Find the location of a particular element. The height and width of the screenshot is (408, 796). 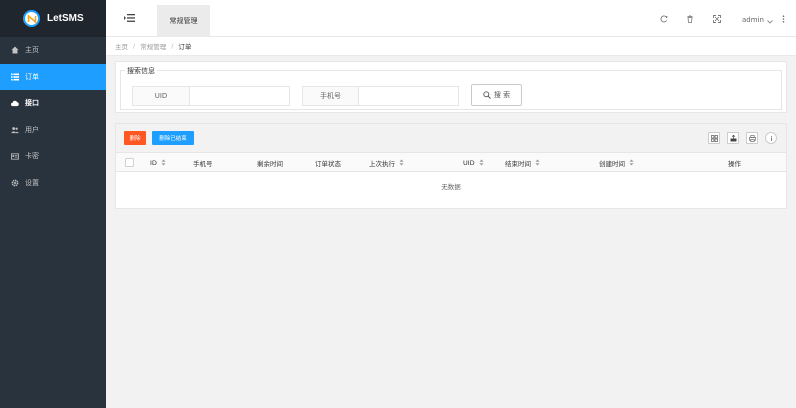

cloud-icon is located at coordinates (15, 103).